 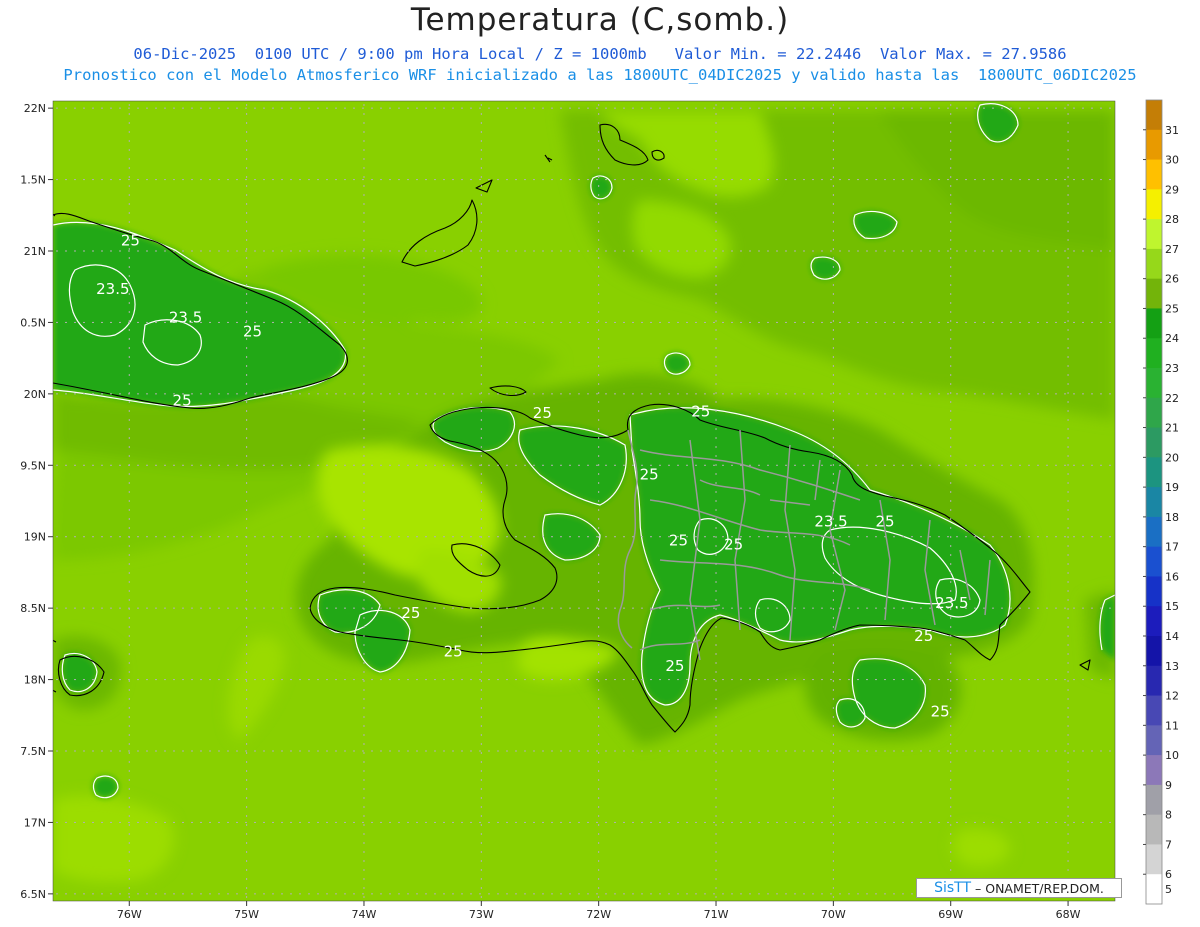 I want to click on contour-label: 25, so click(x=542, y=413).